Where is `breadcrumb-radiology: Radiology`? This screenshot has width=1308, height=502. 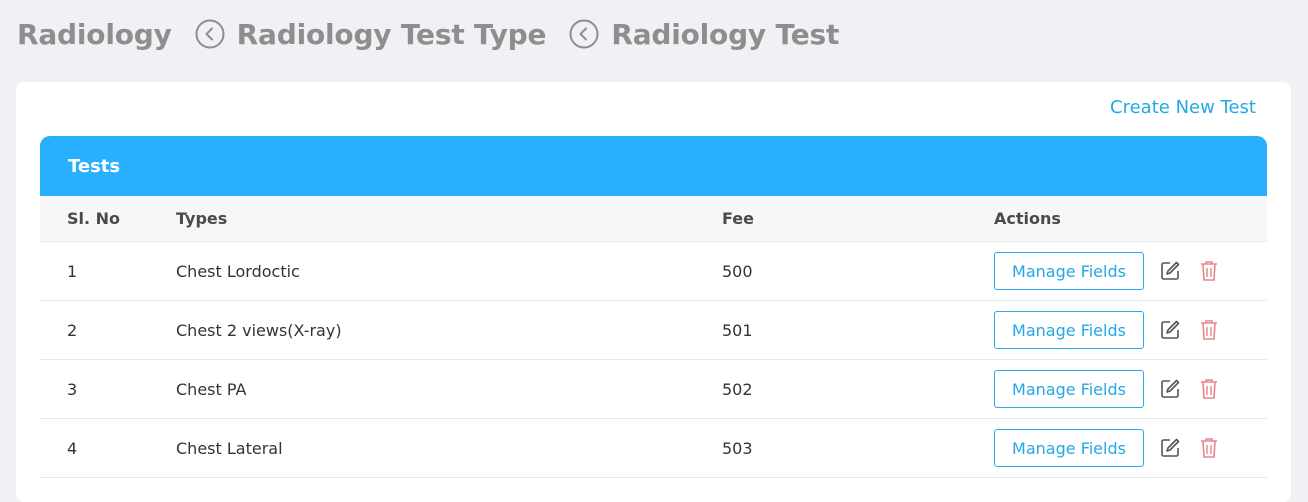
breadcrumb-radiology: Radiology is located at coordinates (94, 34).